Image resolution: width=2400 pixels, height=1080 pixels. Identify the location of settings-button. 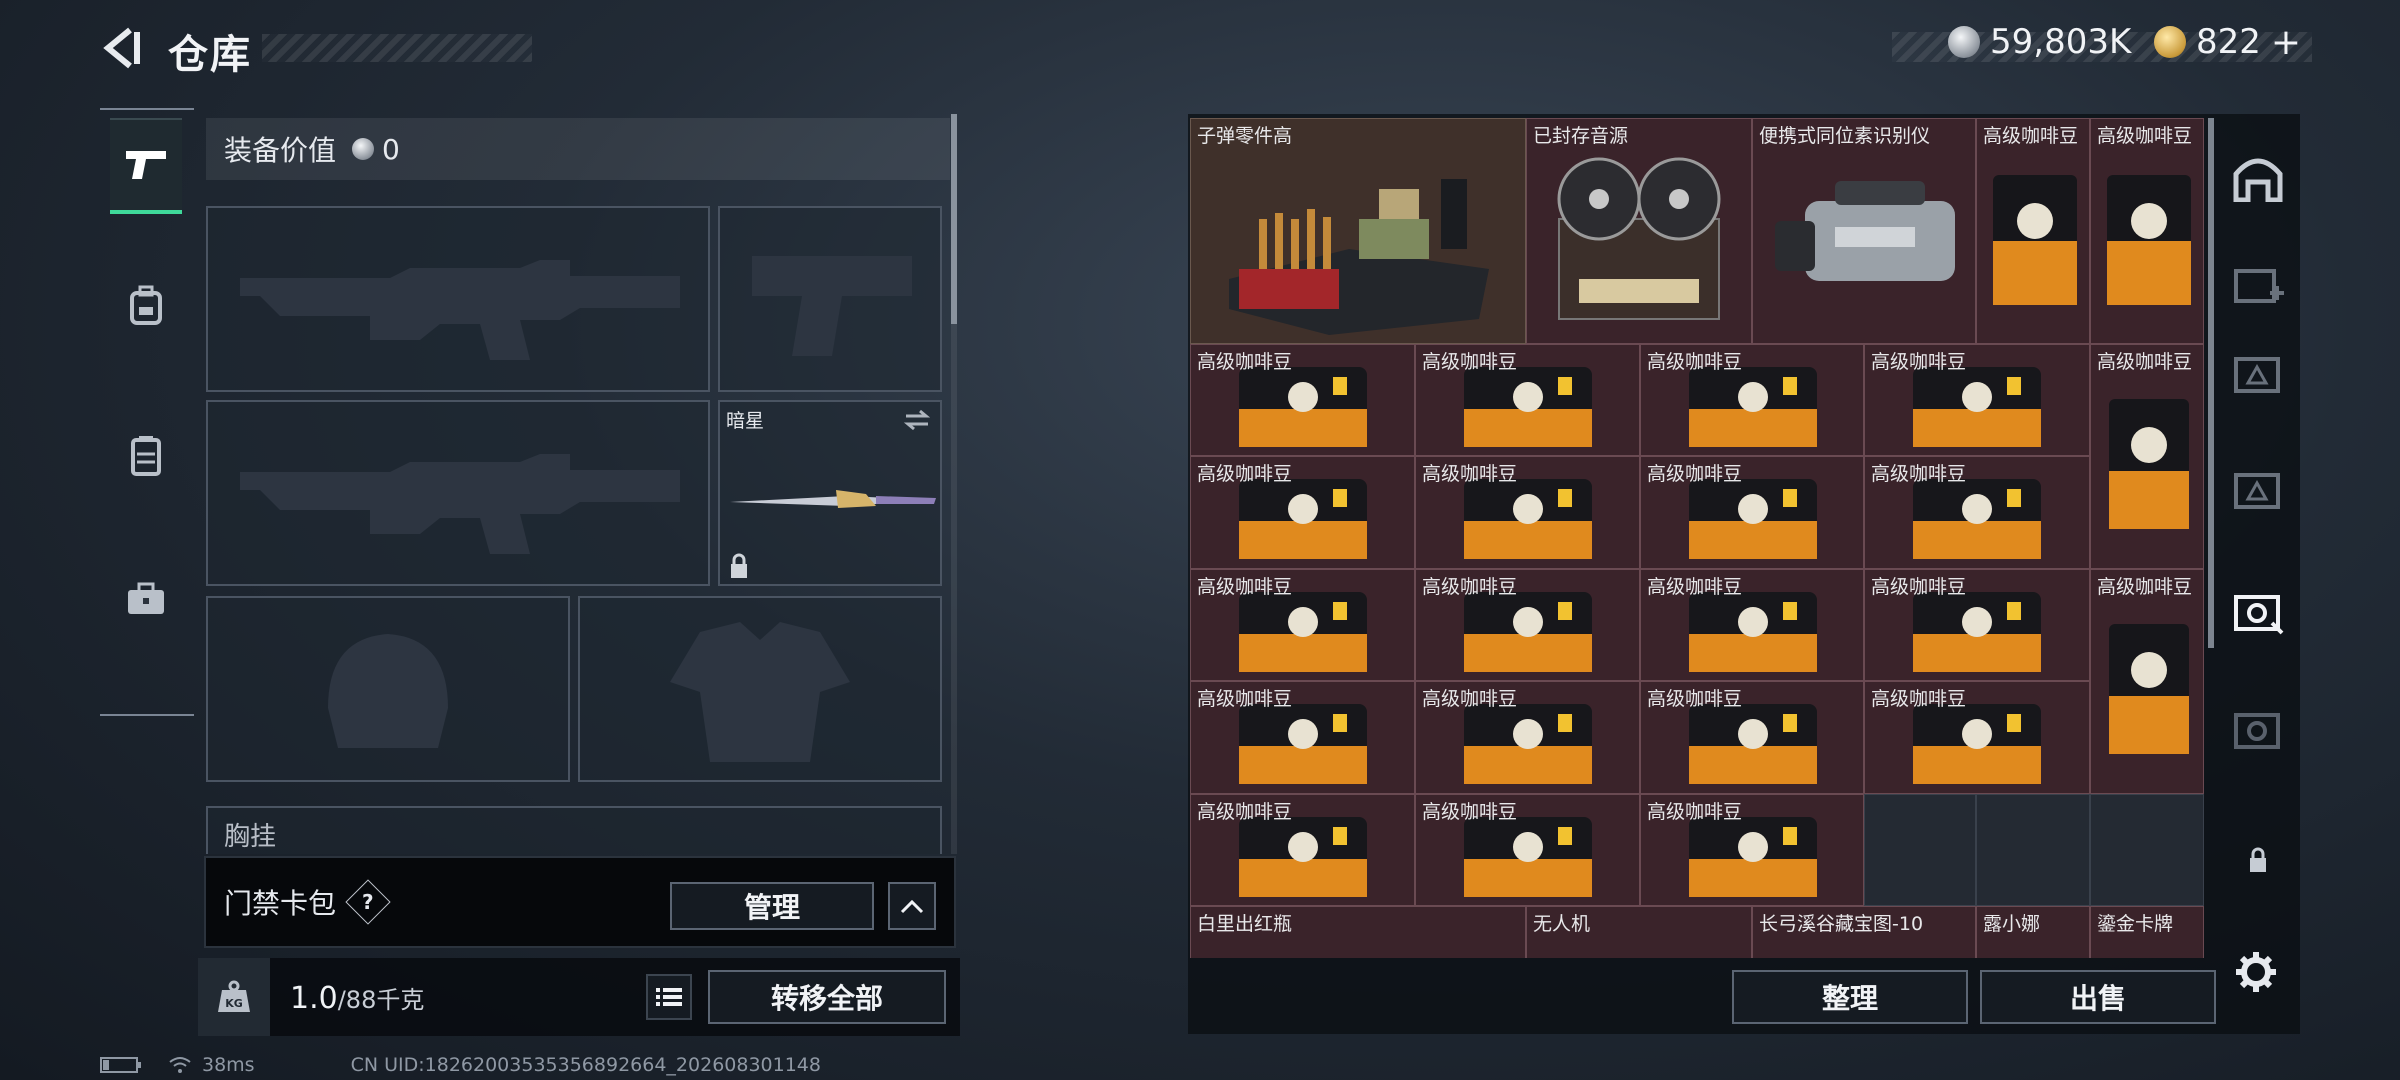
(2256, 974).